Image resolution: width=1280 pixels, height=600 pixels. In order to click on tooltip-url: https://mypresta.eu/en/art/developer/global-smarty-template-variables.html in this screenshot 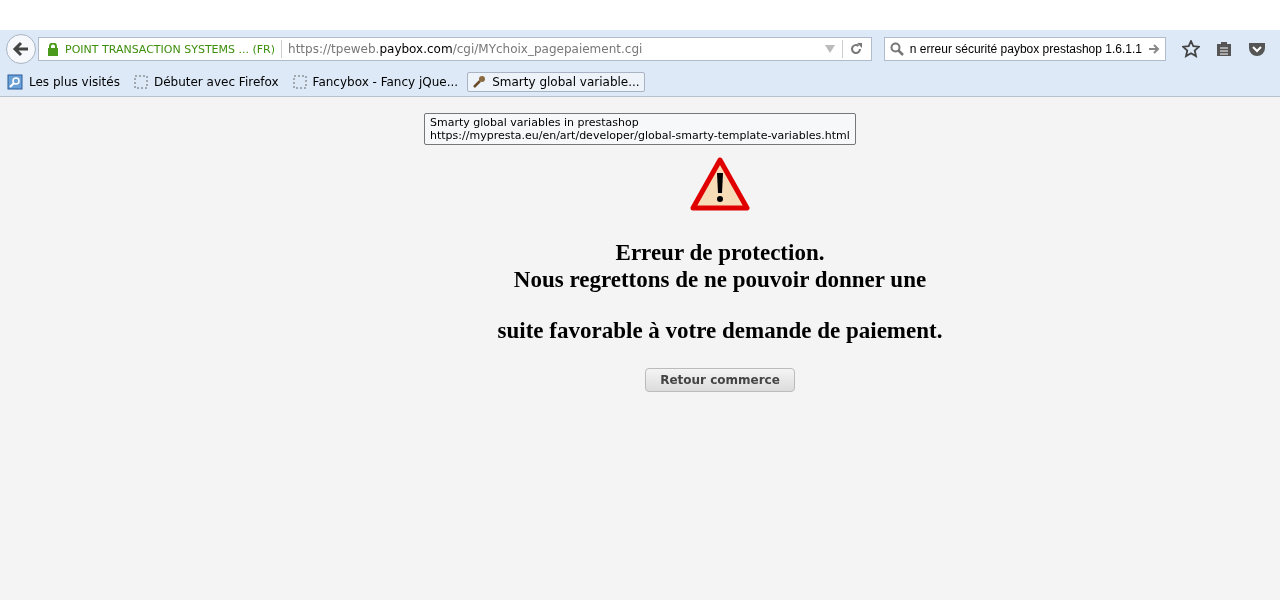, I will do `click(640, 135)`.